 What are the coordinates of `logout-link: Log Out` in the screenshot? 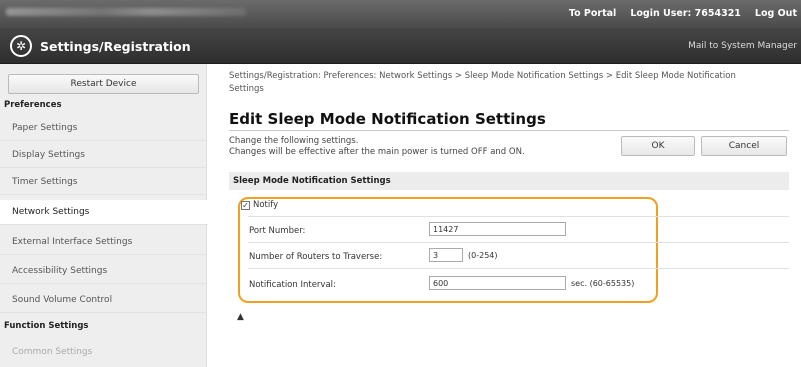 It's located at (776, 13).